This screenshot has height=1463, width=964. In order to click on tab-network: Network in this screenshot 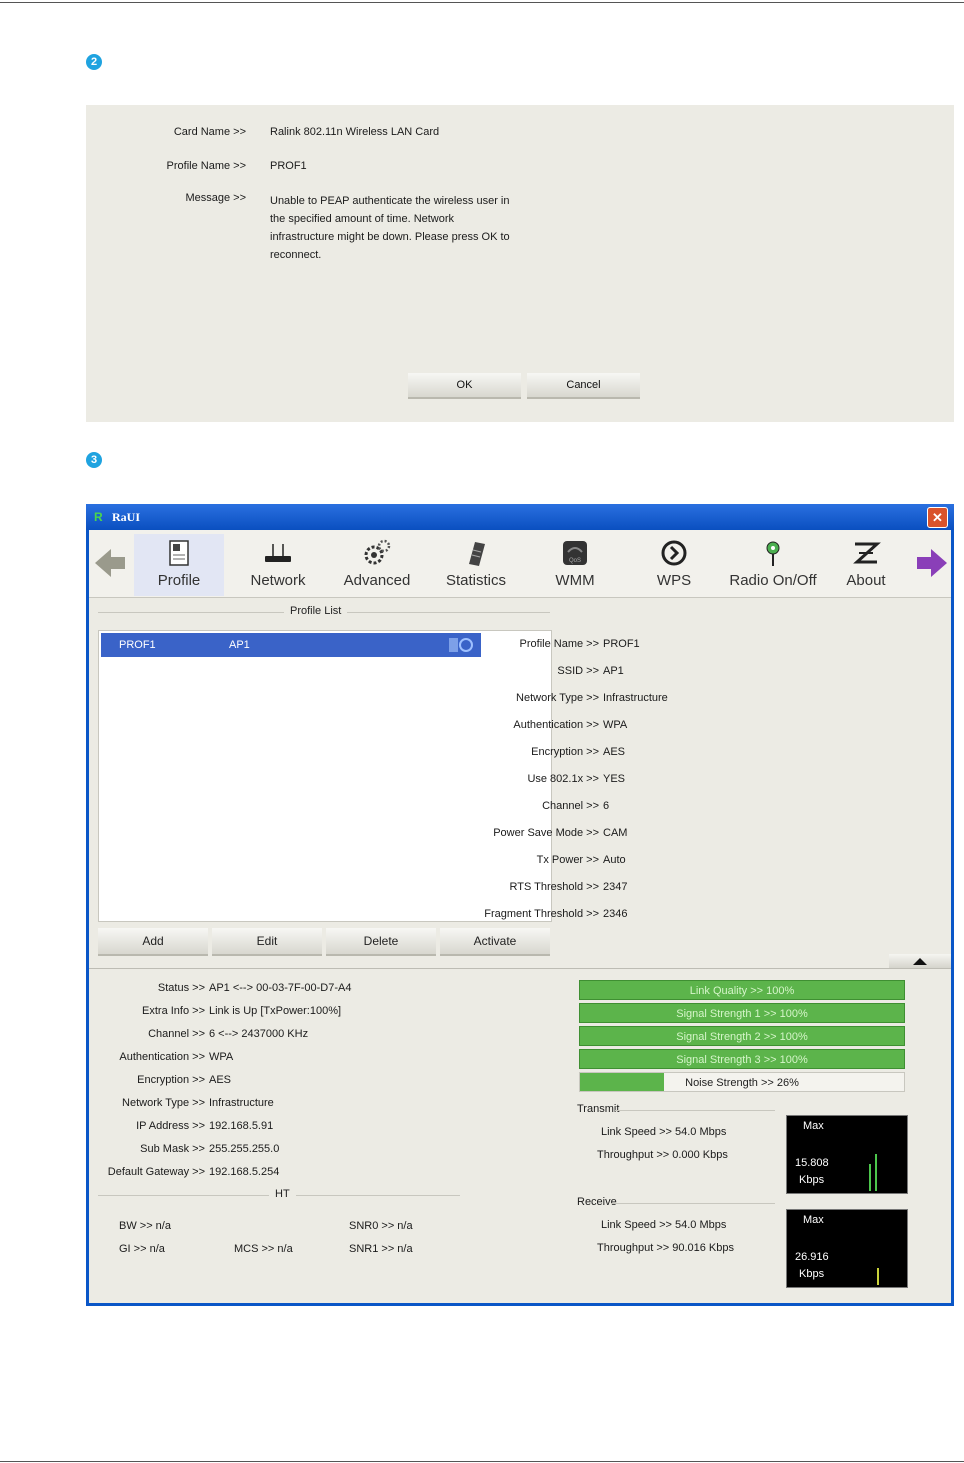, I will do `click(278, 565)`.